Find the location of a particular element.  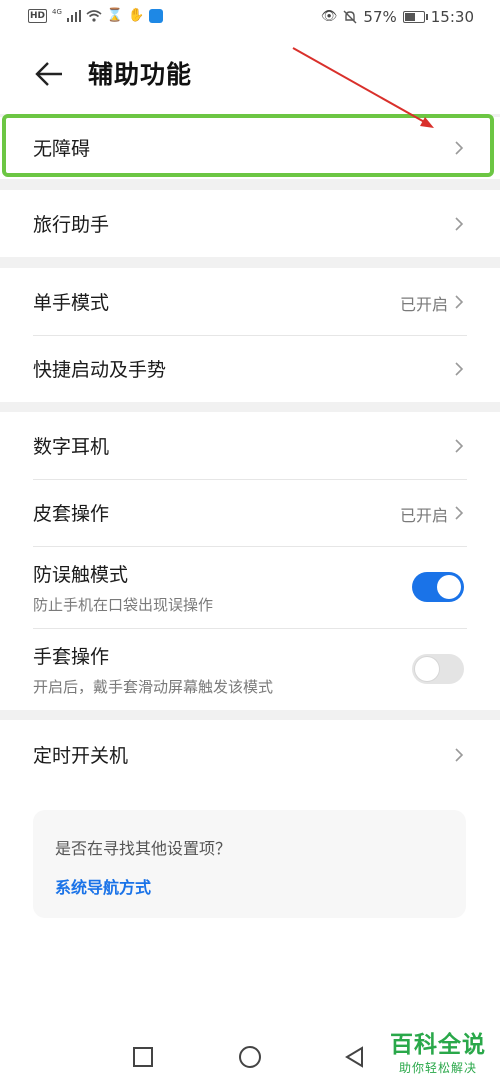

circle-nav-icon is located at coordinates (250, 1057).